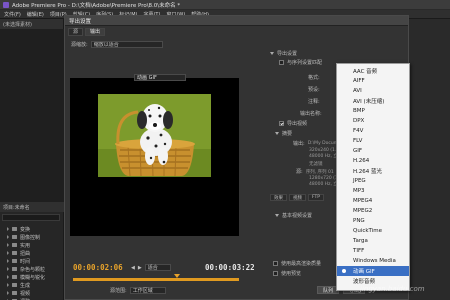  What do you see at coordinates (278, 197) in the screenshot?
I see `tab-effects: 效果` at bounding box center [278, 197].